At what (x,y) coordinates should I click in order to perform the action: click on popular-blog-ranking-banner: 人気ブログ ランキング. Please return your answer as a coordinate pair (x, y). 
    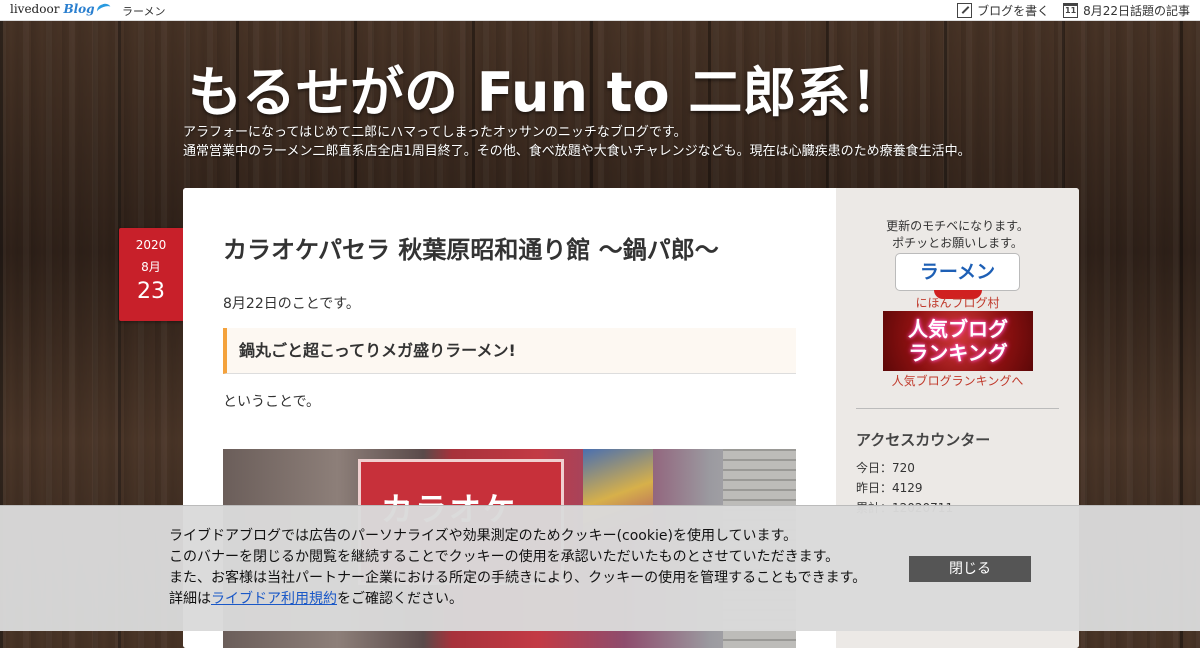
    Looking at the image, I should click on (958, 341).